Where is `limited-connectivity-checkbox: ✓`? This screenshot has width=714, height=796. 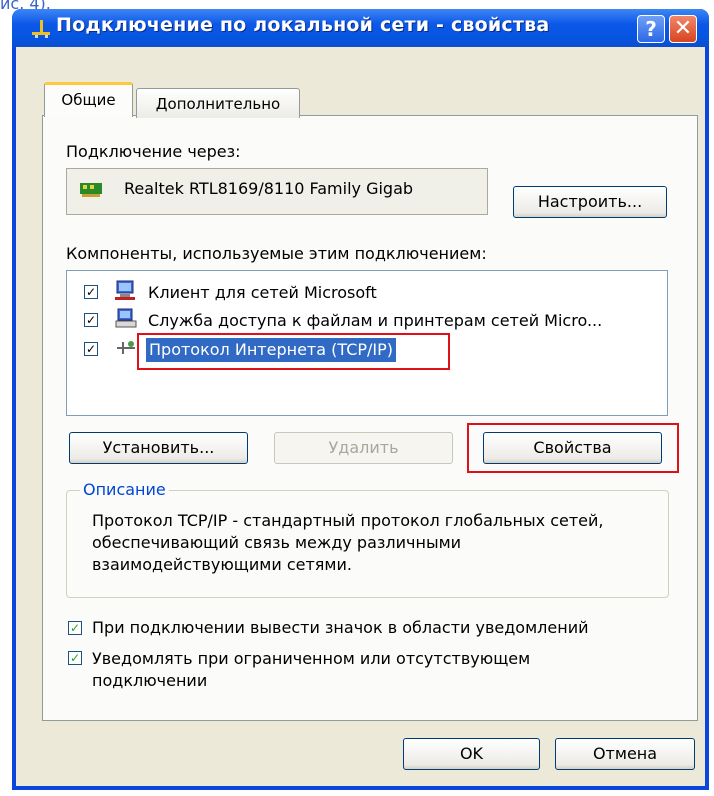 limited-connectivity-checkbox: ✓ is located at coordinates (75, 658).